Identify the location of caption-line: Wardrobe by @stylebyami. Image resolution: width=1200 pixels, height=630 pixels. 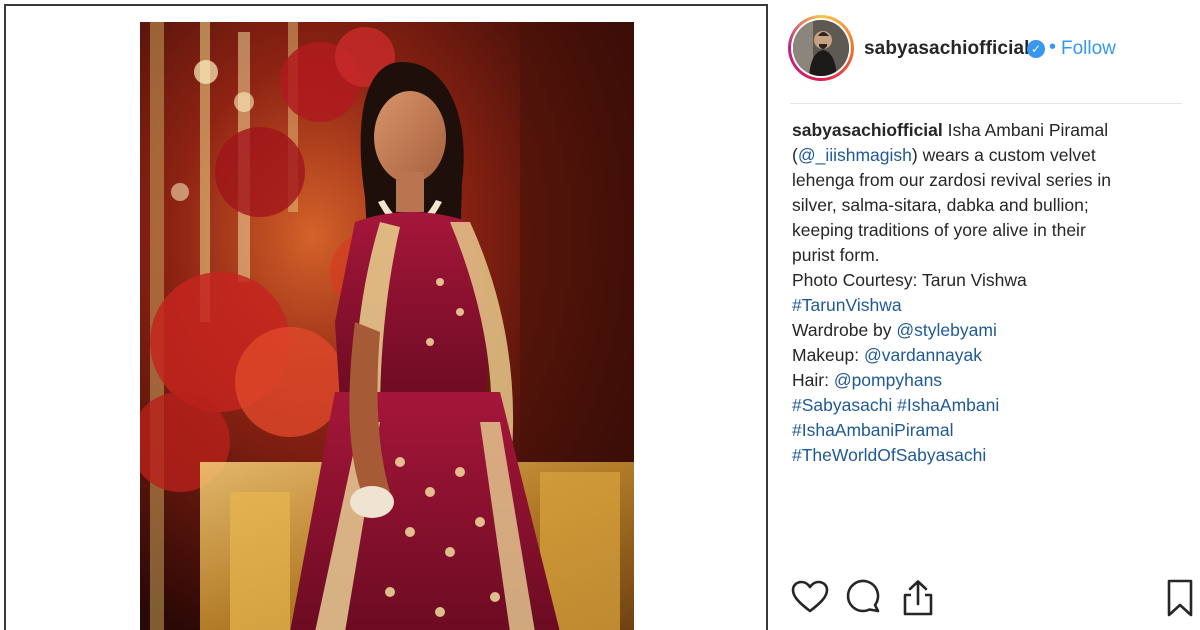
(982, 330).